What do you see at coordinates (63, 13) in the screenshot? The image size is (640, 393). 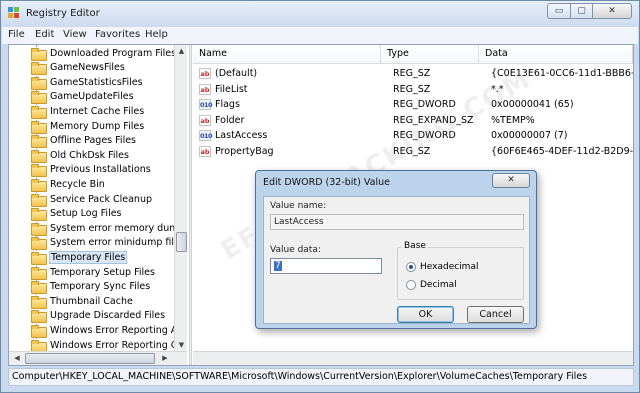 I see `window-title: Registry Editor` at bounding box center [63, 13].